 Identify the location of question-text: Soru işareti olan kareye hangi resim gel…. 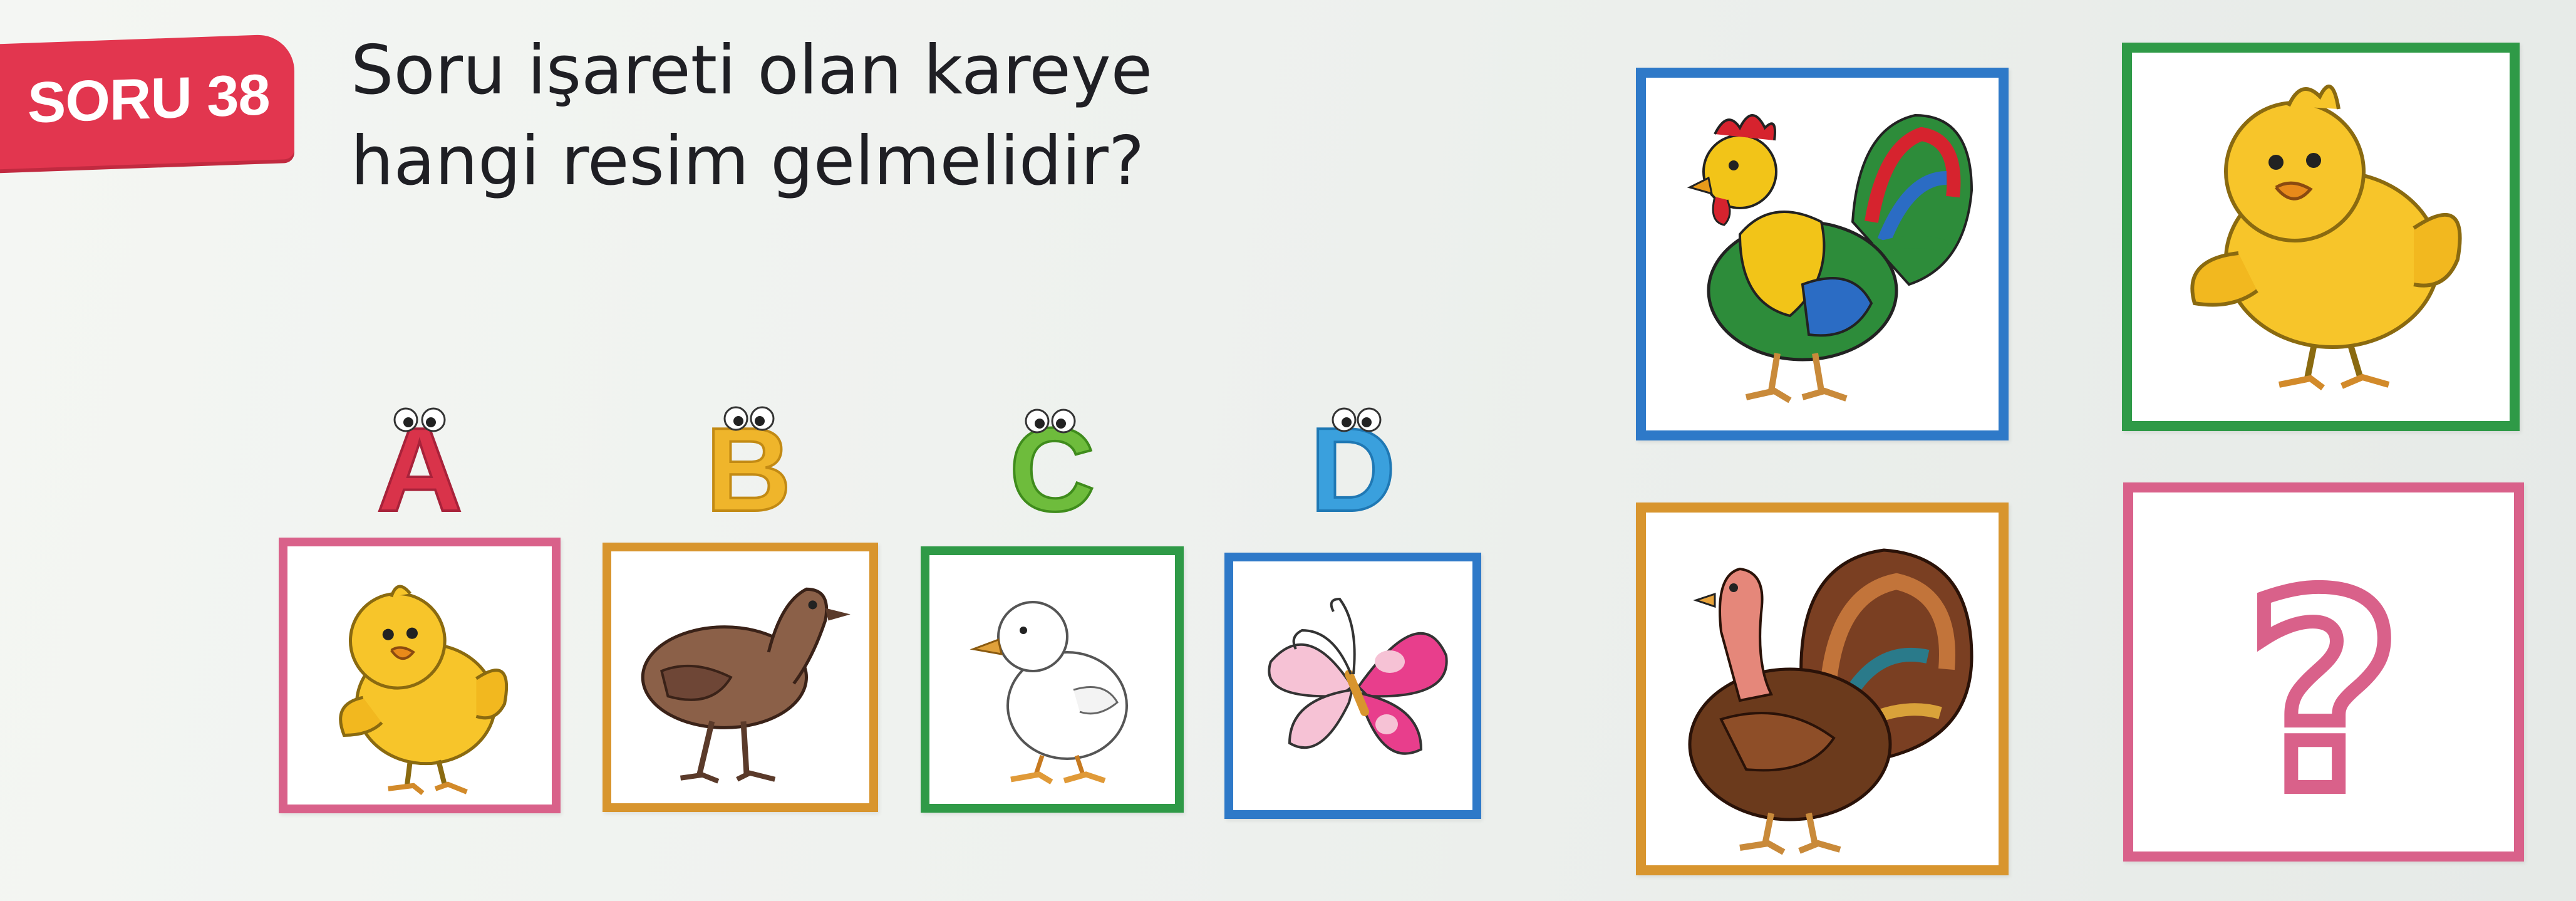
(752, 116).